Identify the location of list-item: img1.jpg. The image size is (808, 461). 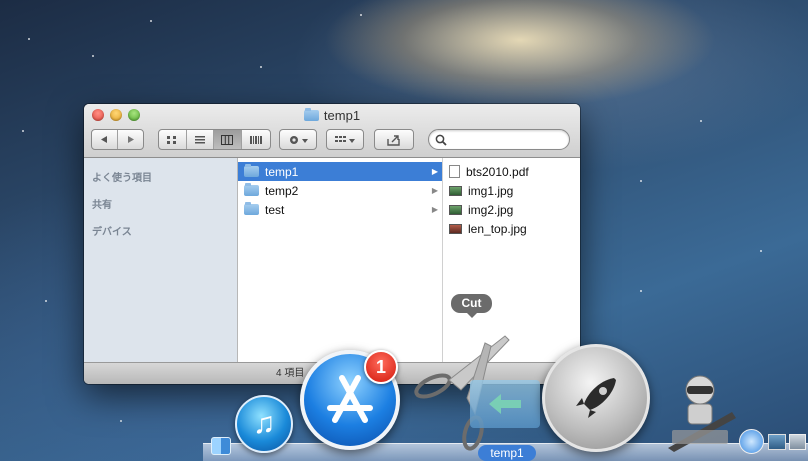
(511, 190).